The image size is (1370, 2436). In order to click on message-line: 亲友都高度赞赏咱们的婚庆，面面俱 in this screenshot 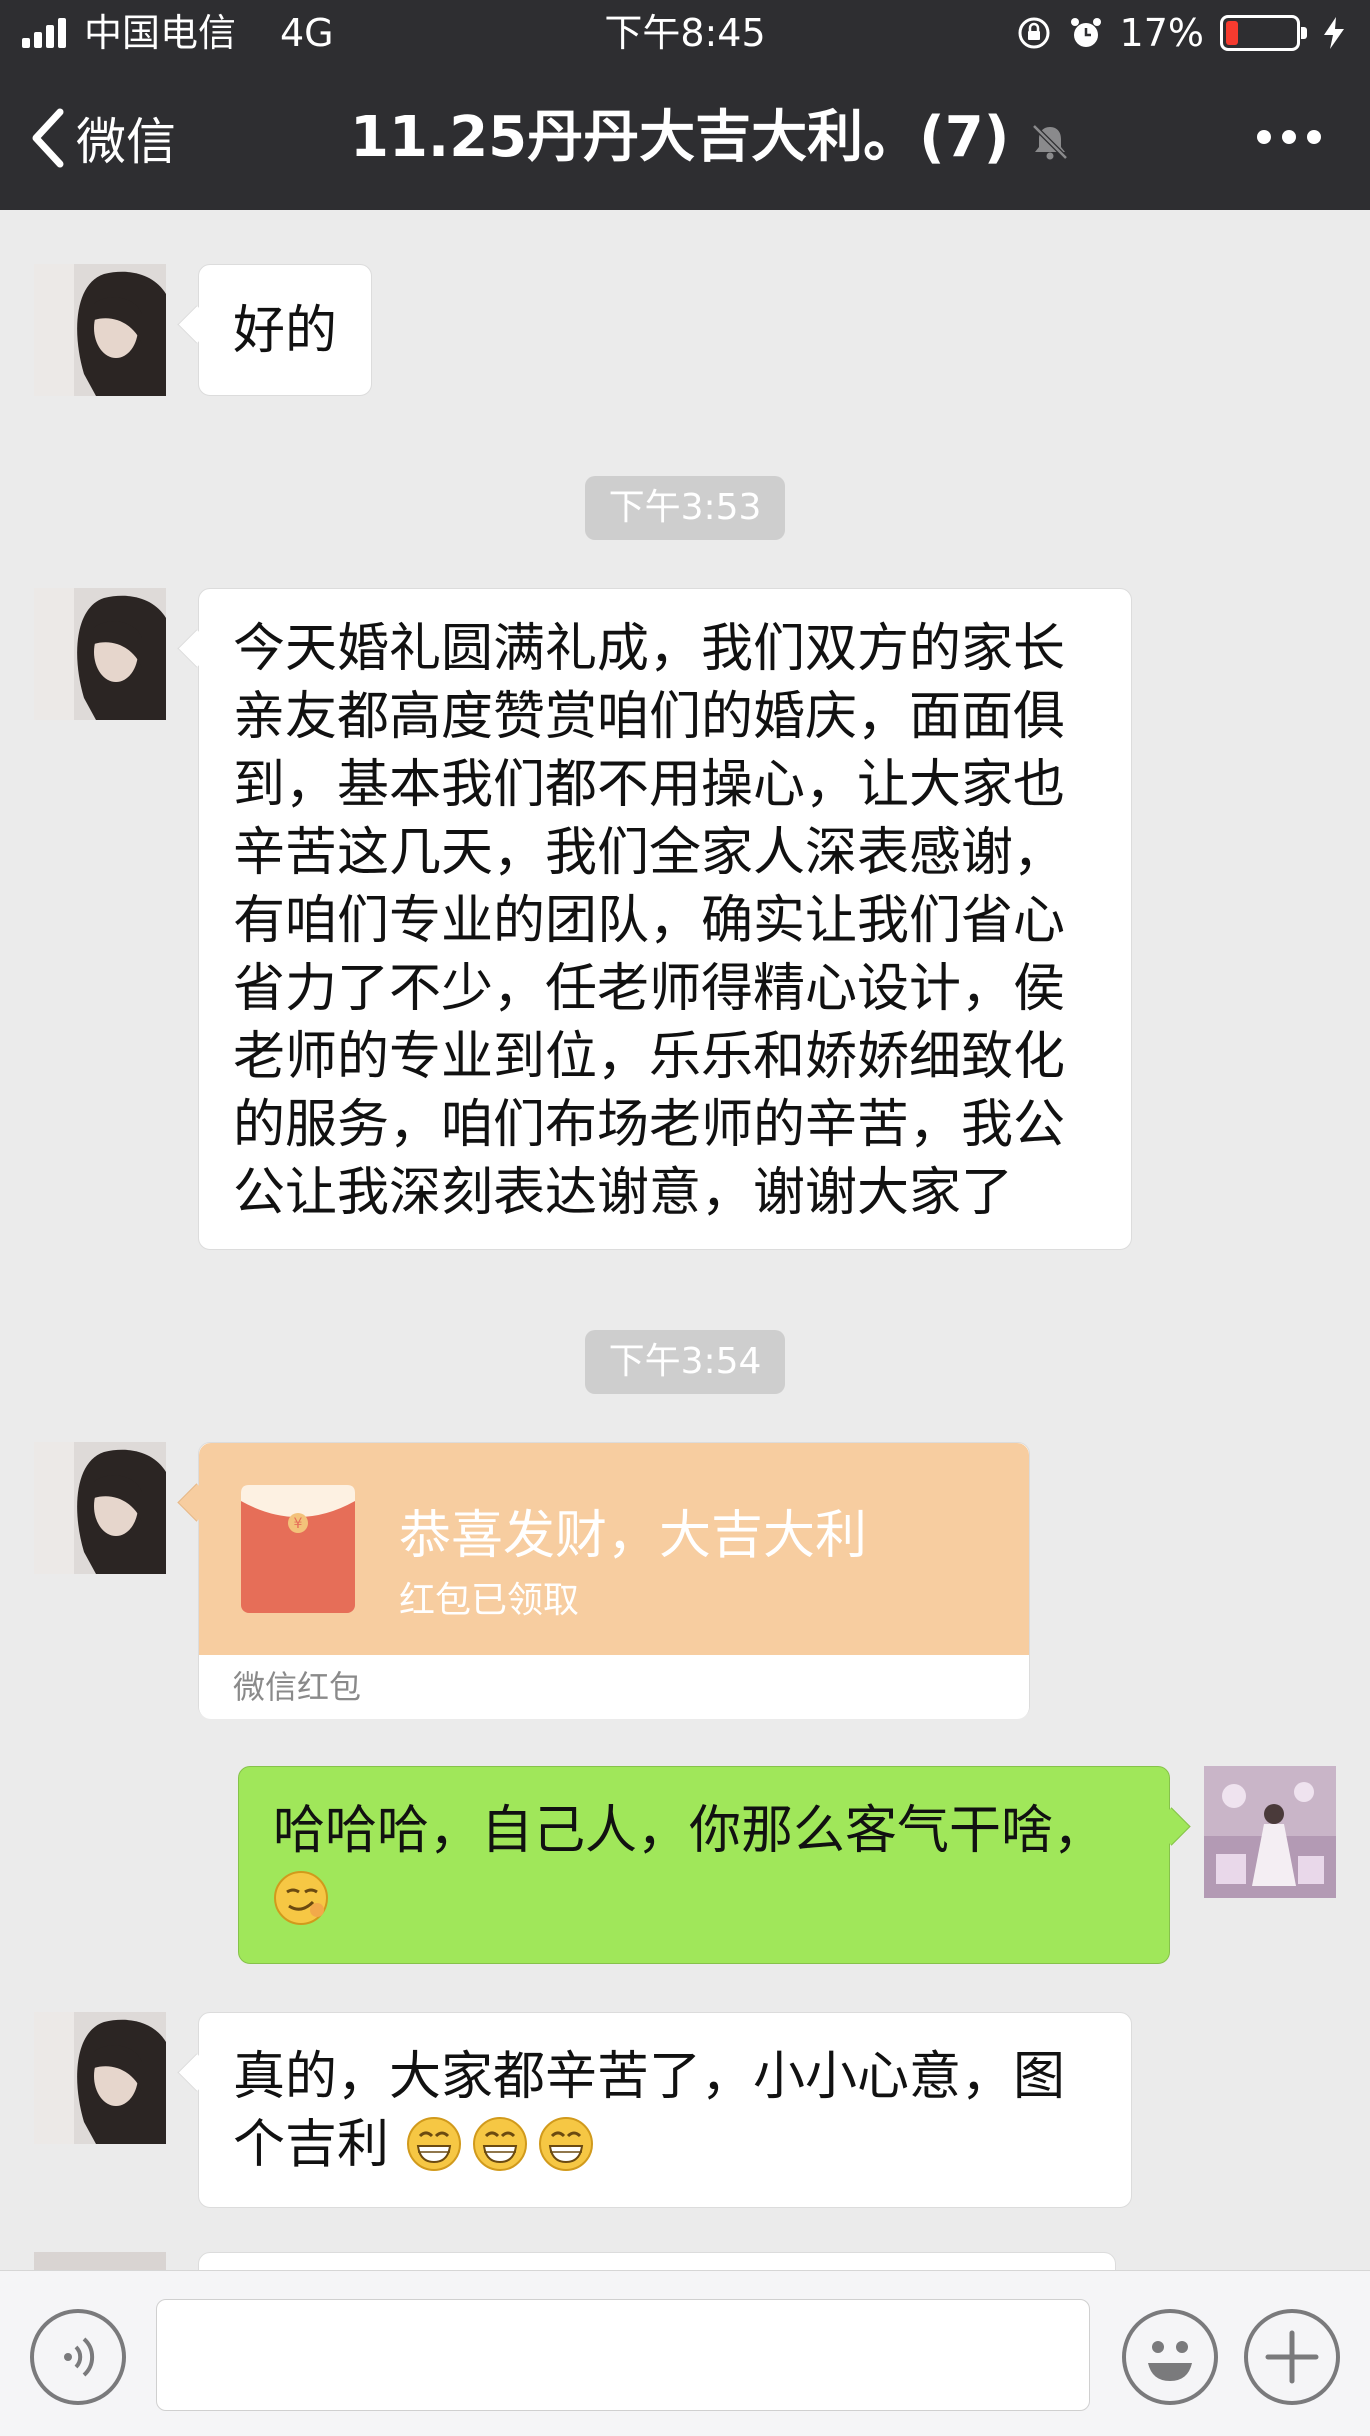, I will do `click(649, 717)`.